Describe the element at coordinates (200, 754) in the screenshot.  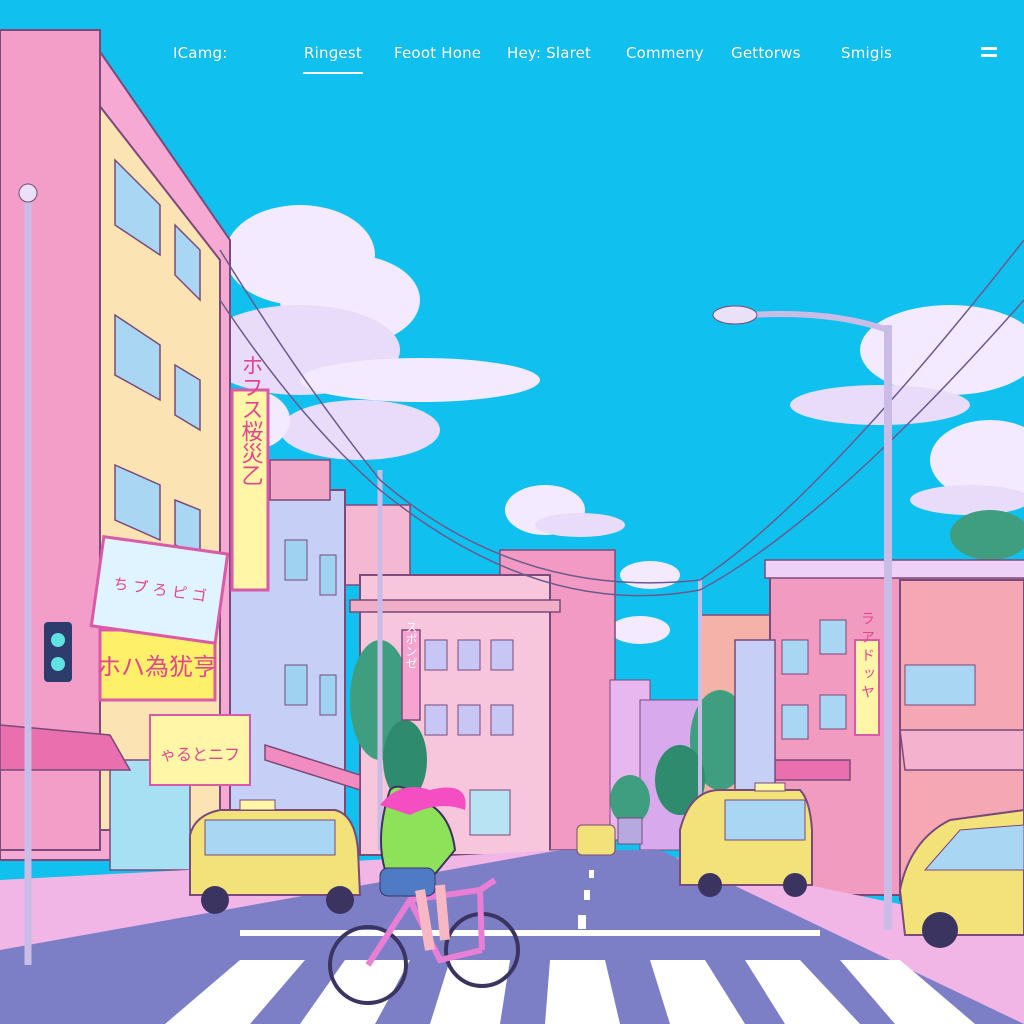
I see `svg-text: ゃるとニフ` at that location.